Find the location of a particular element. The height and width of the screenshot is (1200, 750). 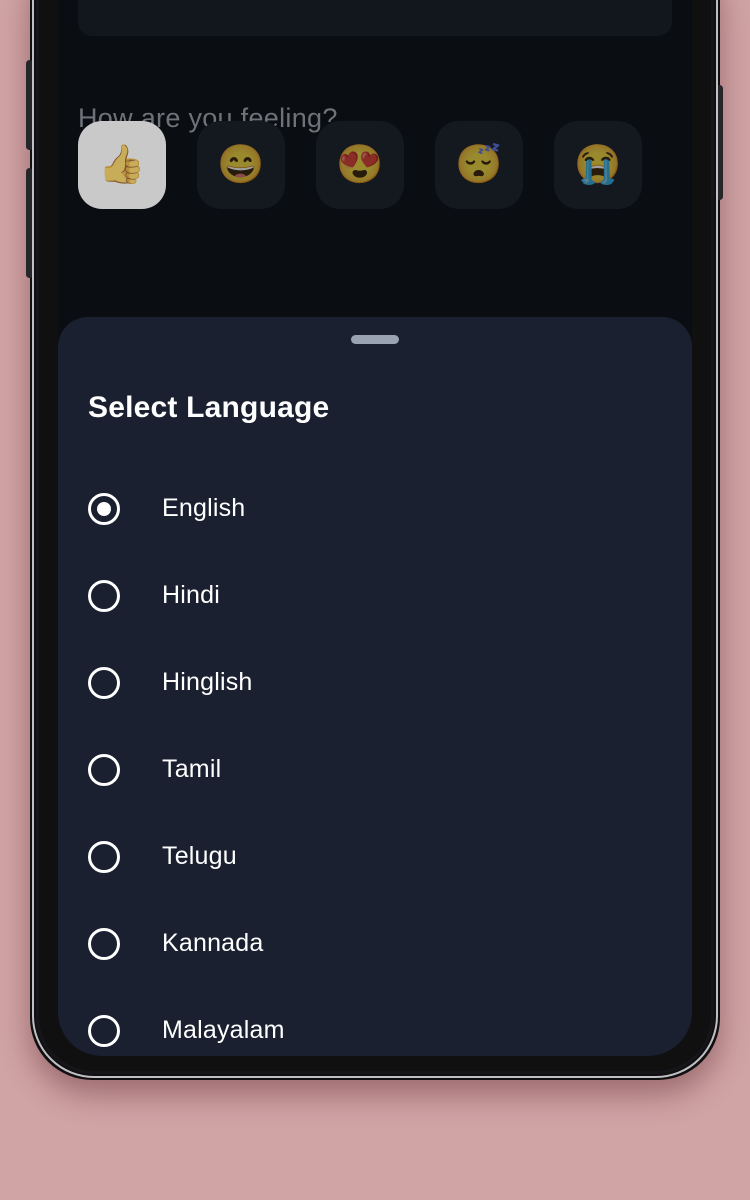

power-button is located at coordinates (719, 142).